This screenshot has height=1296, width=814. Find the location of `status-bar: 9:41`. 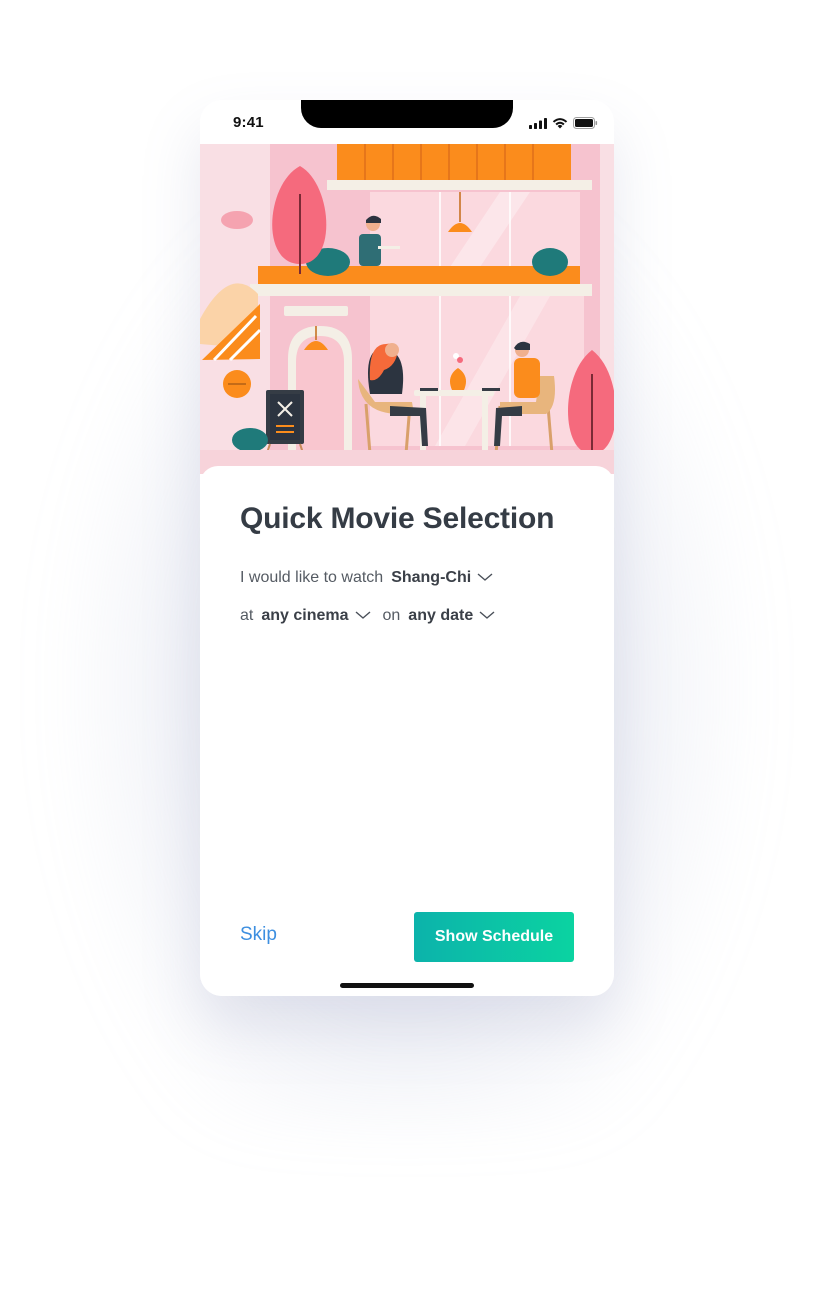

status-bar: 9:41 is located at coordinates (407, 122).